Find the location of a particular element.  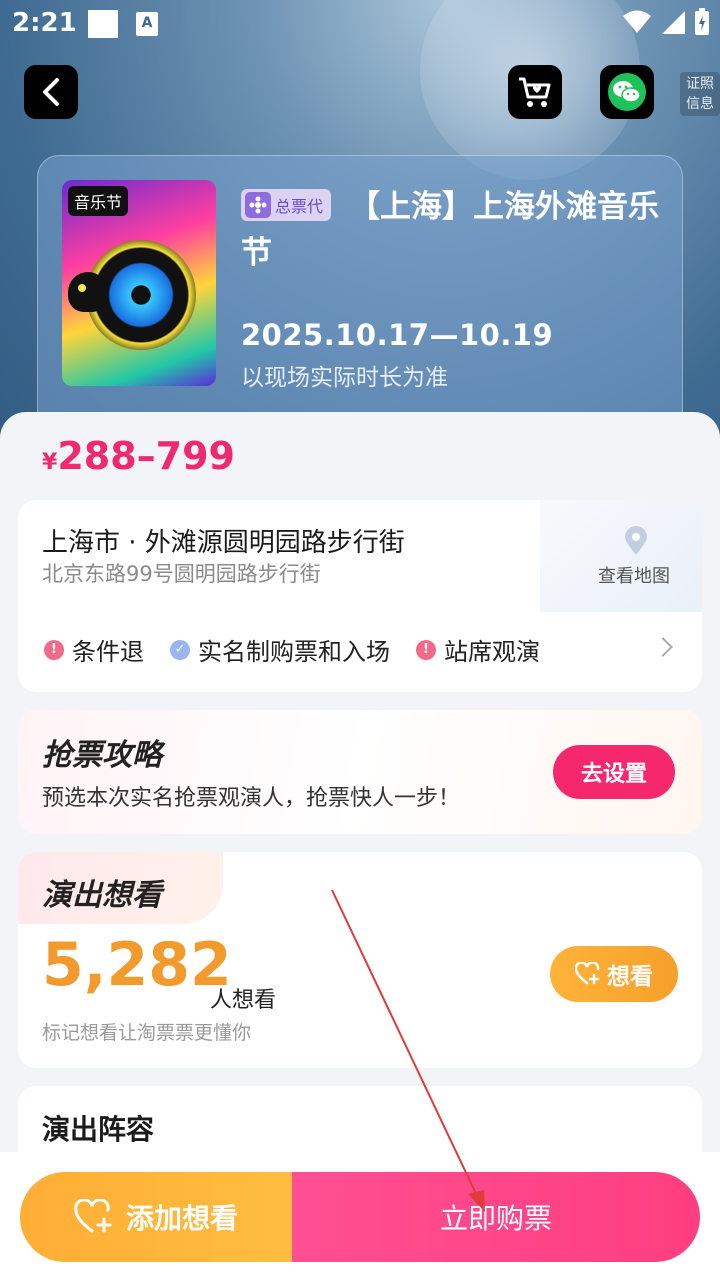

policy-tags: ! 条件退 ✓ 实名制购票和入场 ! 站席观演 is located at coordinates (305, 649).